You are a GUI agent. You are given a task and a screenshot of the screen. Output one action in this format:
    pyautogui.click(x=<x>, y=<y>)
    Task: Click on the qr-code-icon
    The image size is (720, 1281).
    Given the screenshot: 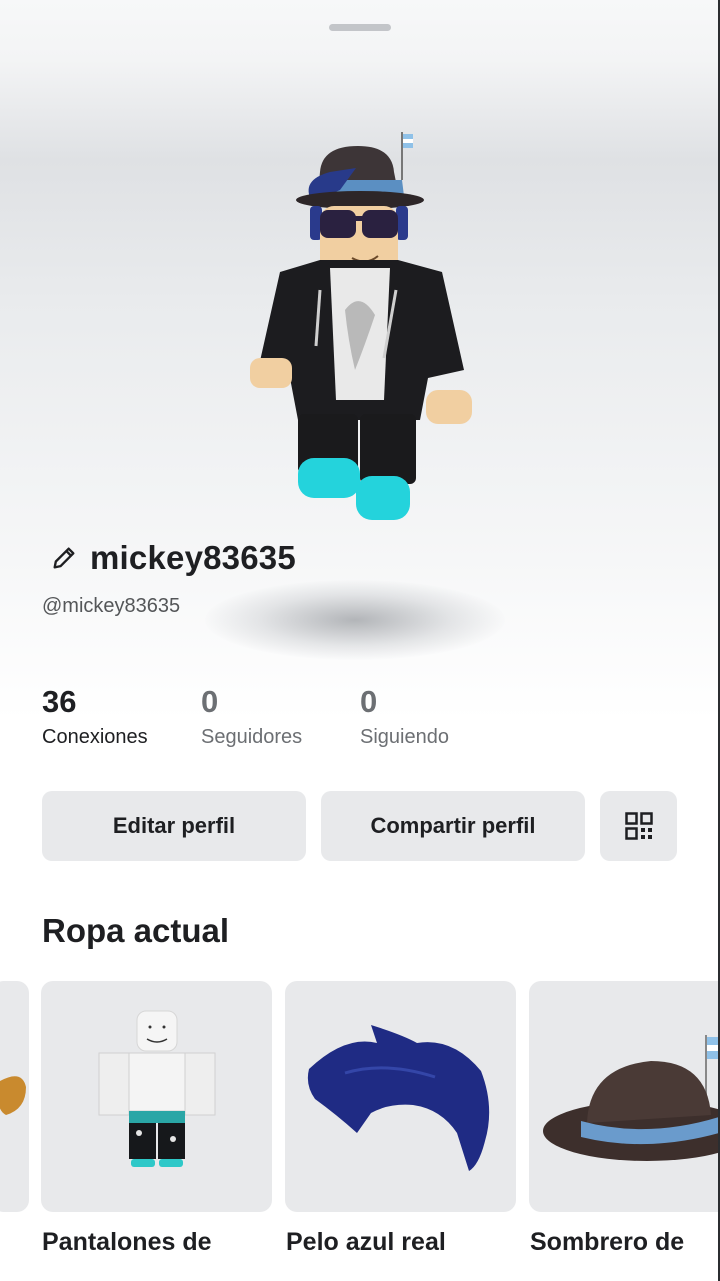 What is the action you would take?
    pyautogui.click(x=638, y=826)
    